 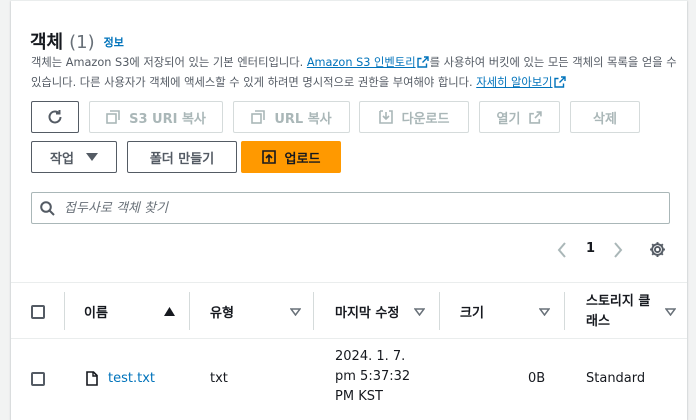 I want to click on upload-button: 업로드, so click(x=291, y=157).